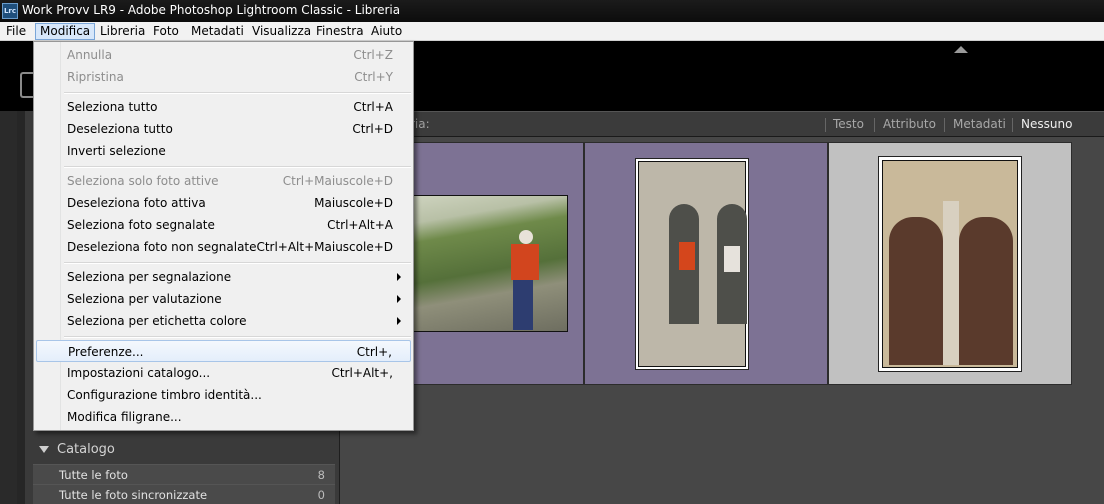 Image resolution: width=1104 pixels, height=504 pixels. What do you see at coordinates (986, 291) in the screenshot?
I see `photo-3-door-right` at bounding box center [986, 291].